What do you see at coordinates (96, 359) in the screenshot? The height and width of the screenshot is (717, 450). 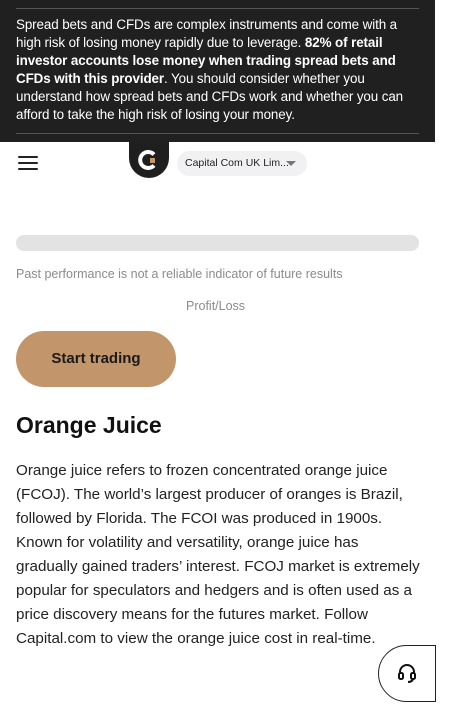 I see `start-trading-button: Start trading` at bounding box center [96, 359].